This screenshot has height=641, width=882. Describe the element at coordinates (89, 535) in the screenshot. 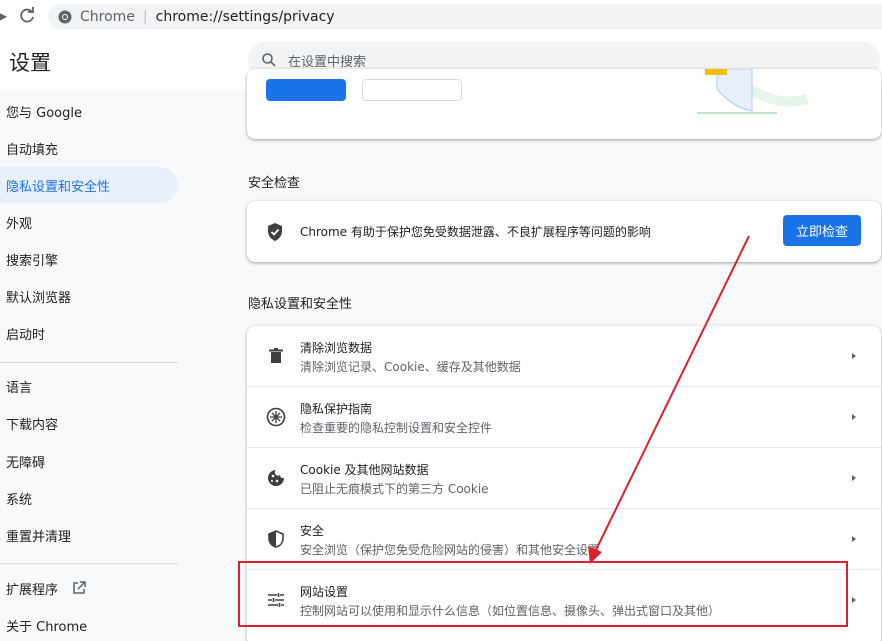

I see `sidebar-item-reset: 重置并清理` at that location.